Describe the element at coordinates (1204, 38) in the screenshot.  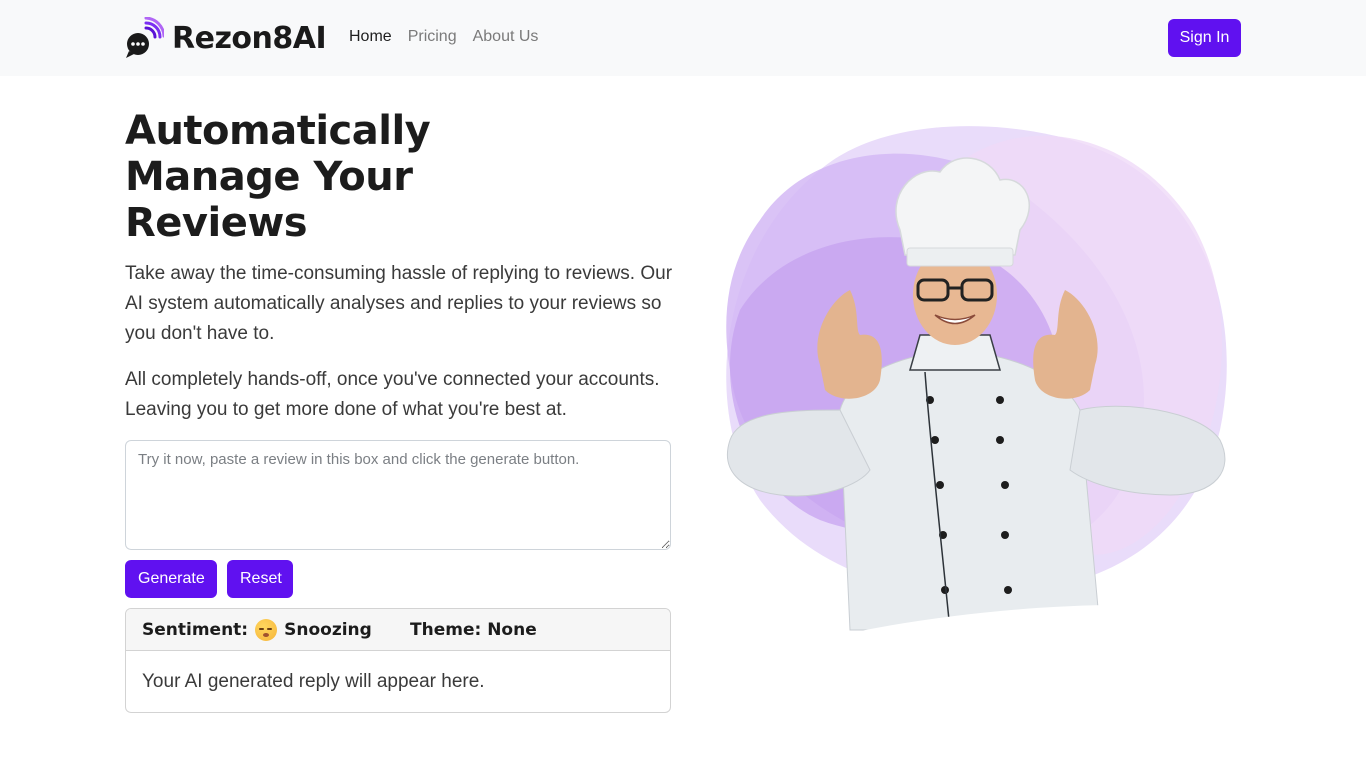
I see `sign-in-button: Sign In` at that location.